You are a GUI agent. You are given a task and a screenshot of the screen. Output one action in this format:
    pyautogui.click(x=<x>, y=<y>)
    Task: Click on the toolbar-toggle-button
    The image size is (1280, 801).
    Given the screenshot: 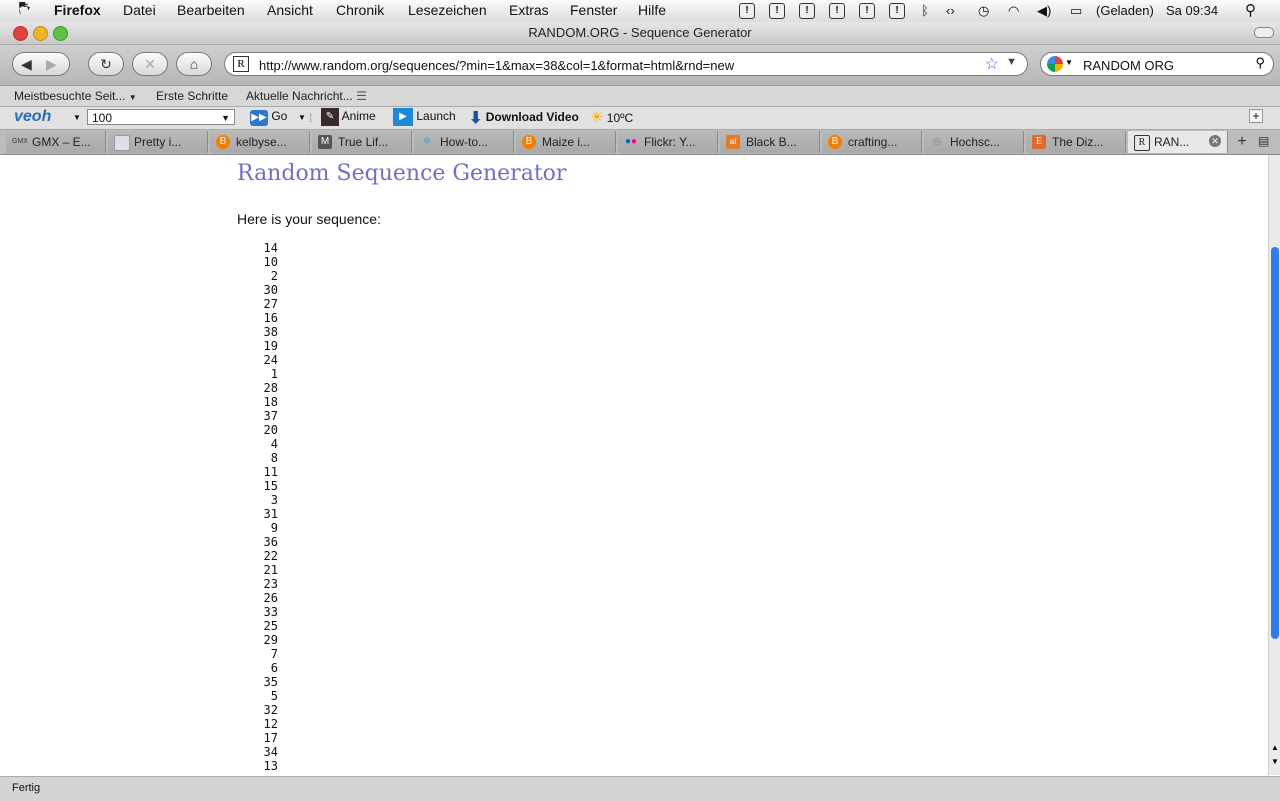 What is the action you would take?
    pyautogui.click(x=1264, y=32)
    